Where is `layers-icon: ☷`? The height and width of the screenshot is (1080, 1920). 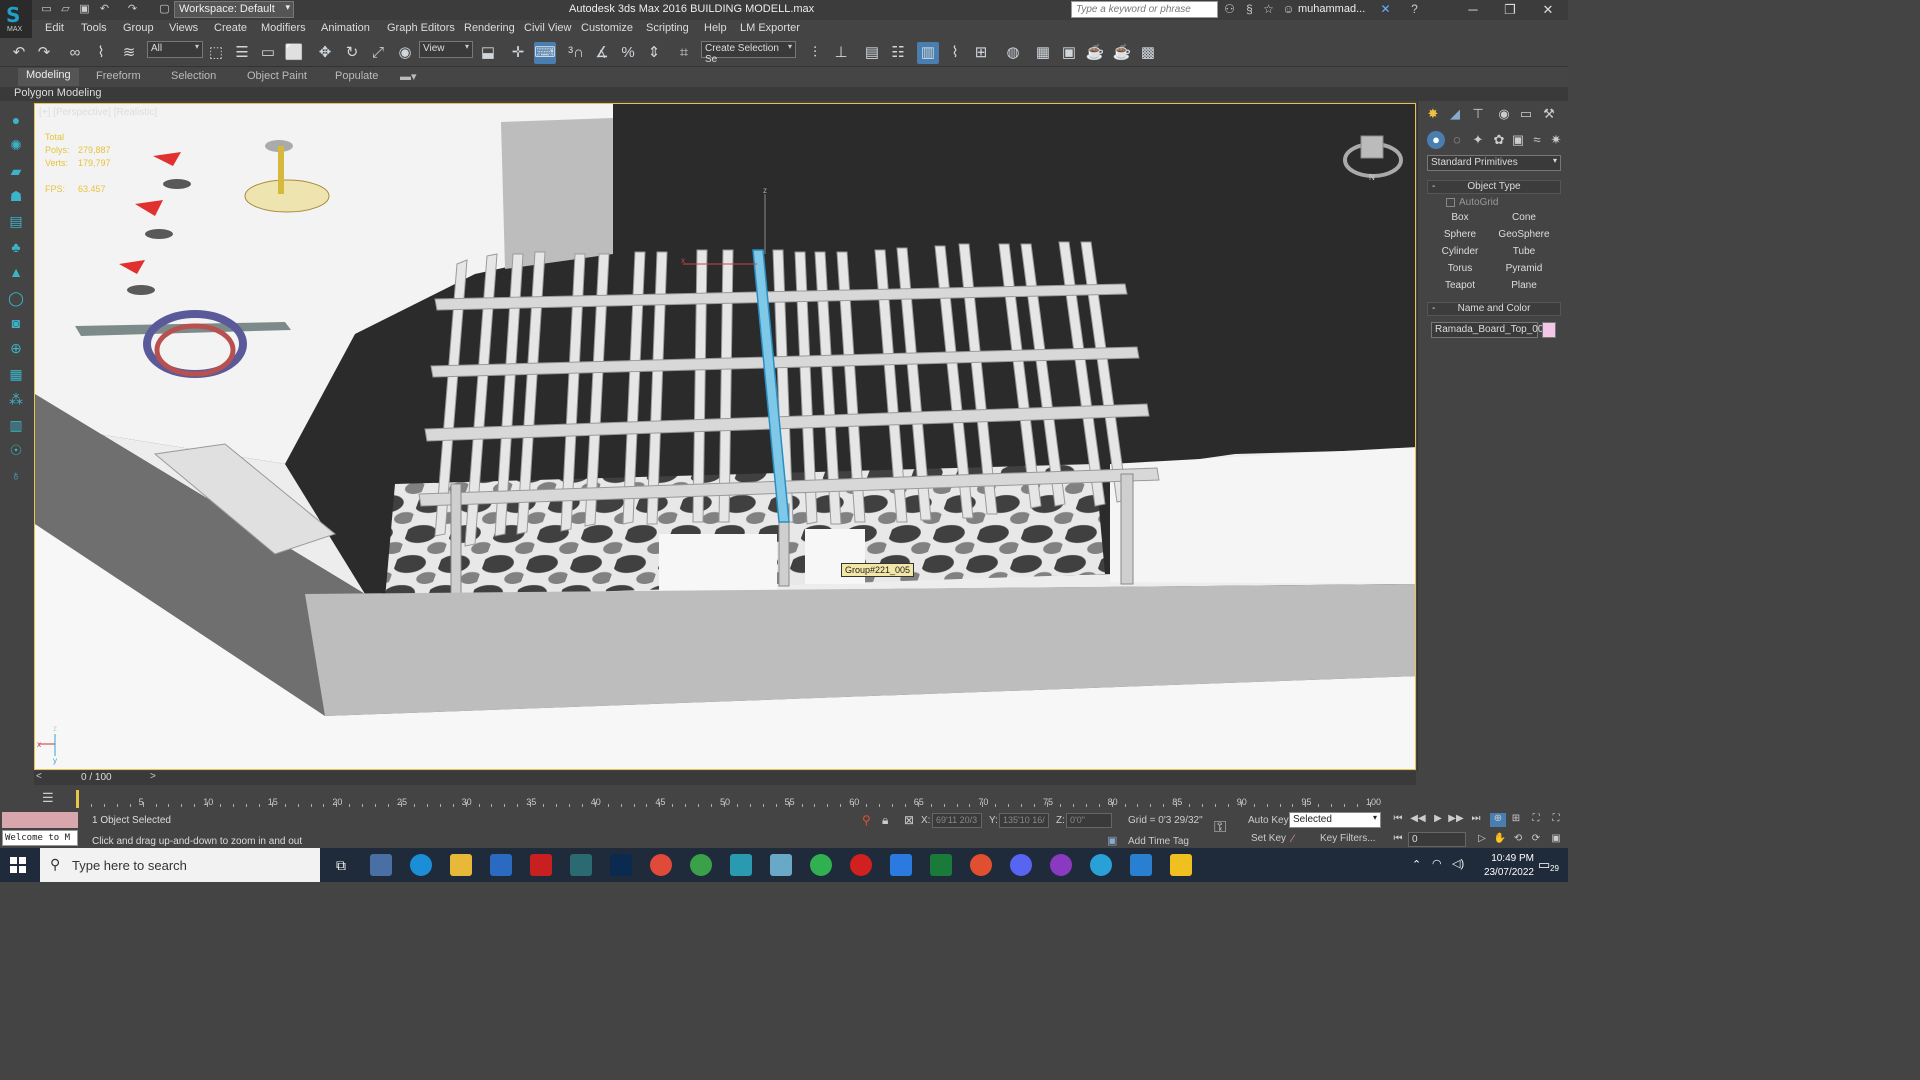 layers-icon: ☷ is located at coordinates (898, 53).